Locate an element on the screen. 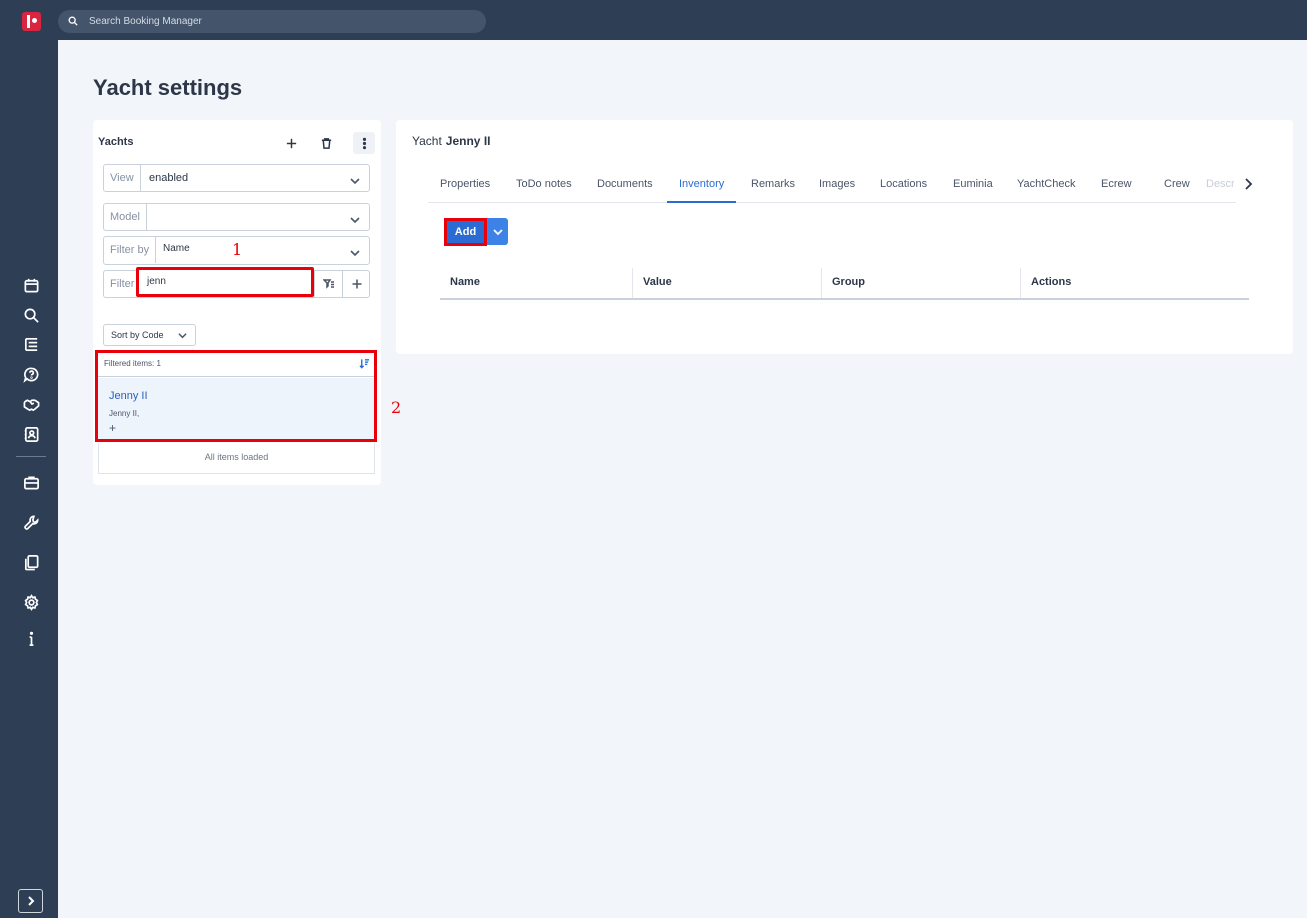 This screenshot has height=918, width=1307. more-options-button is located at coordinates (364, 143).